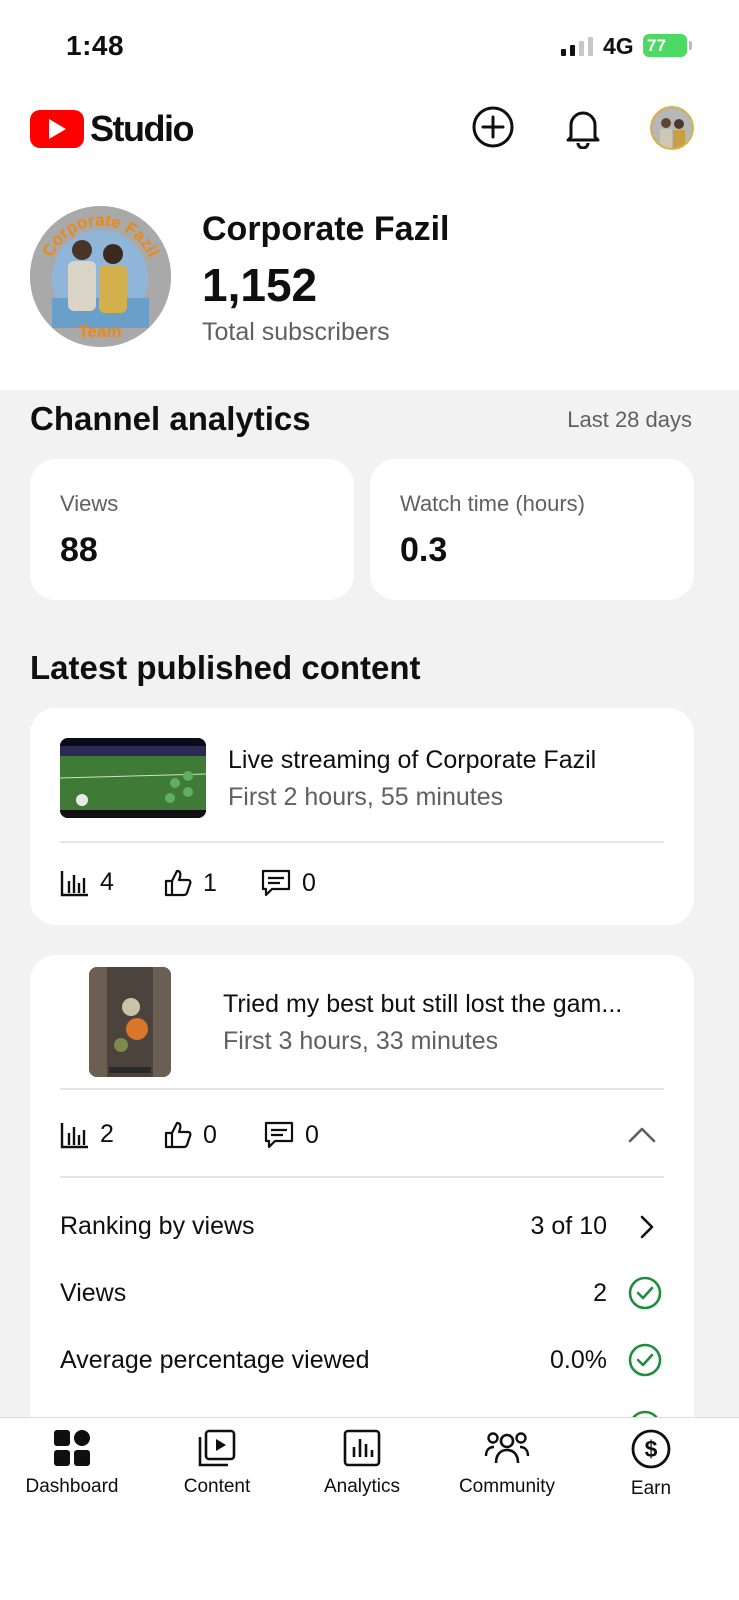 The image size is (739, 1600). I want to click on bell-icon, so click(583, 130).